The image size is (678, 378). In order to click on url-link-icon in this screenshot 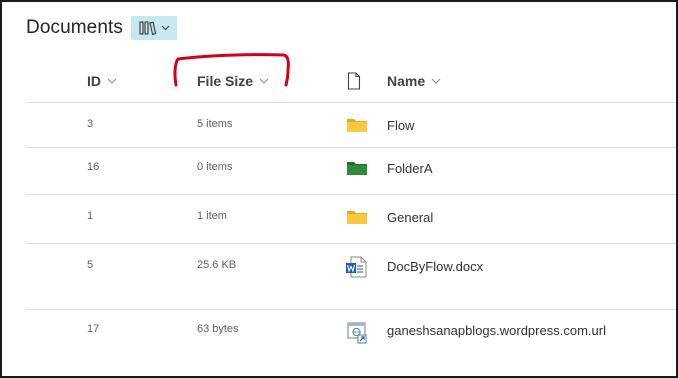, I will do `click(357, 333)`.